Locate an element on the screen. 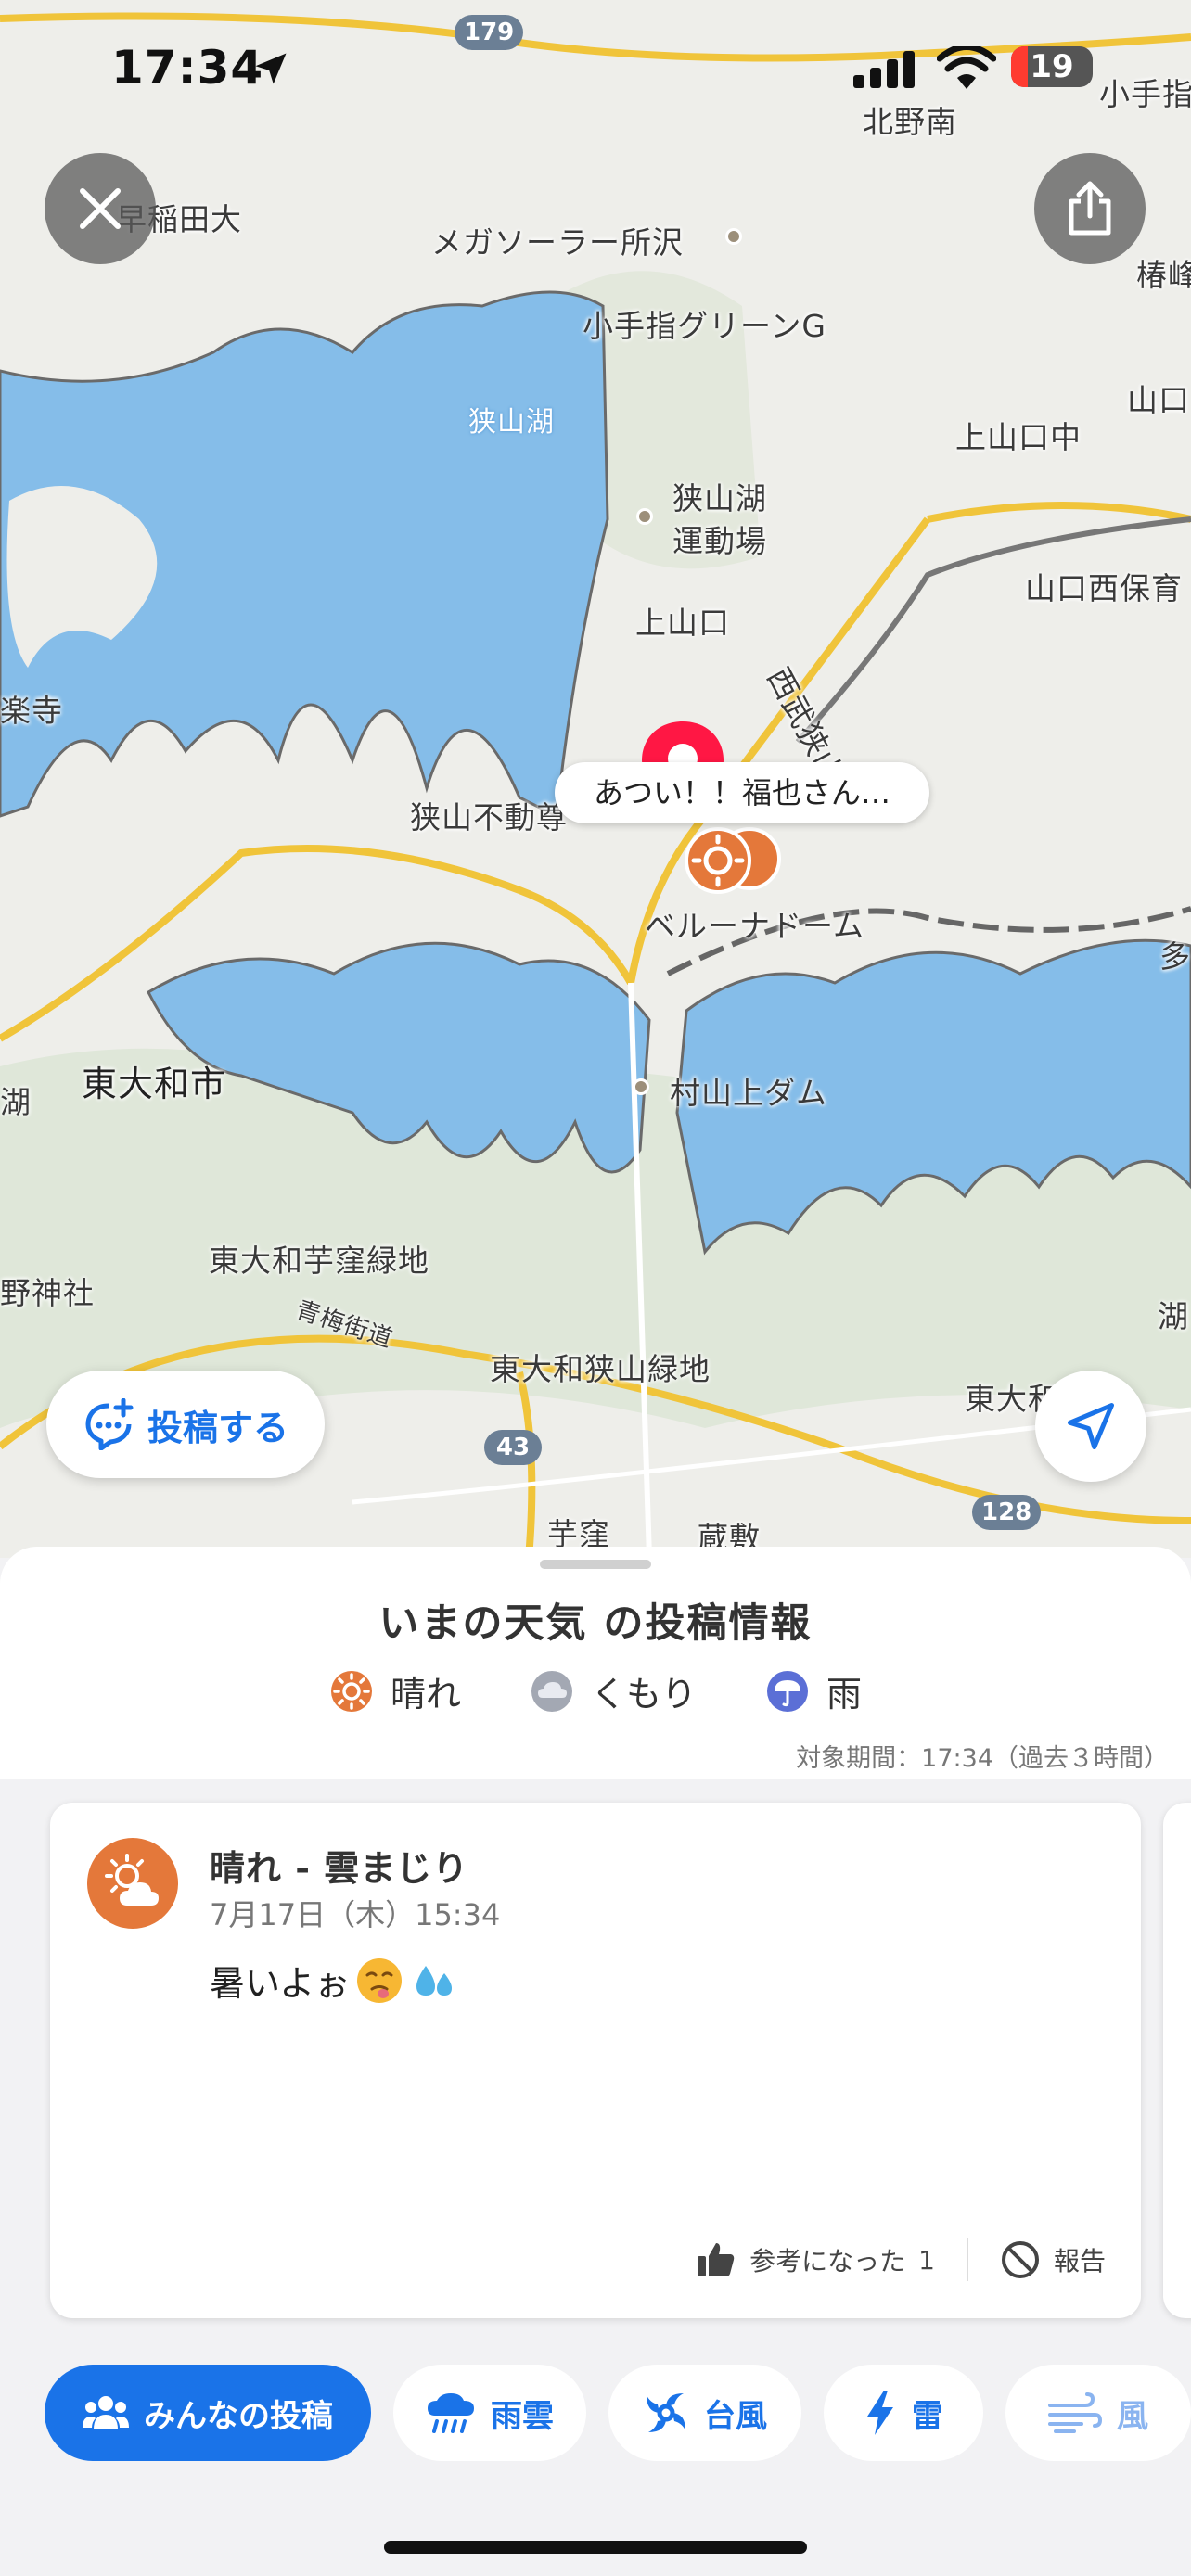 This screenshot has height=2576, width=1191. map-label-ko: 湖 is located at coordinates (16, 1102).